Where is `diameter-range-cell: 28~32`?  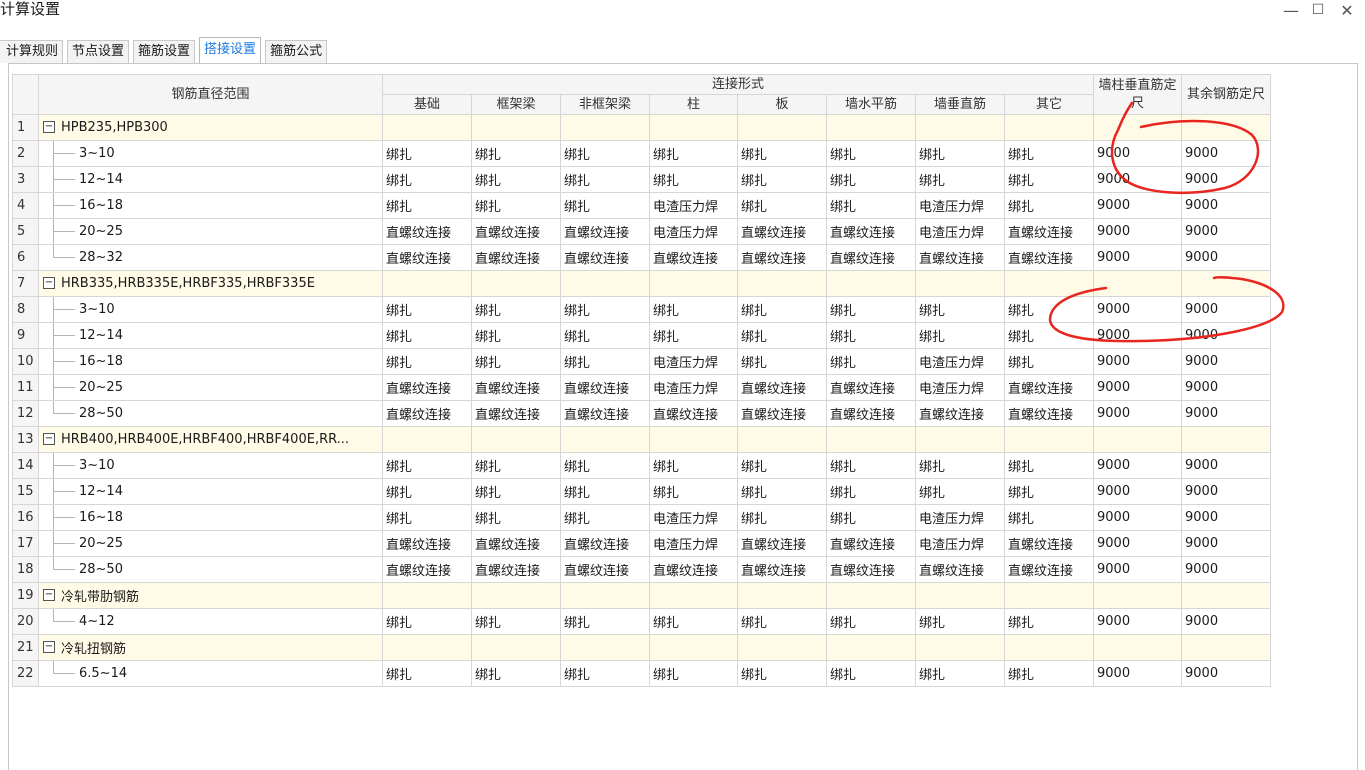 diameter-range-cell: 28~32 is located at coordinates (210, 257).